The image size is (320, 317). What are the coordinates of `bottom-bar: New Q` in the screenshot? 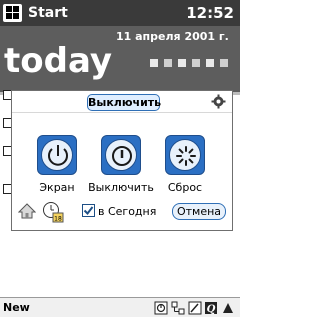 It's located at (120, 307).